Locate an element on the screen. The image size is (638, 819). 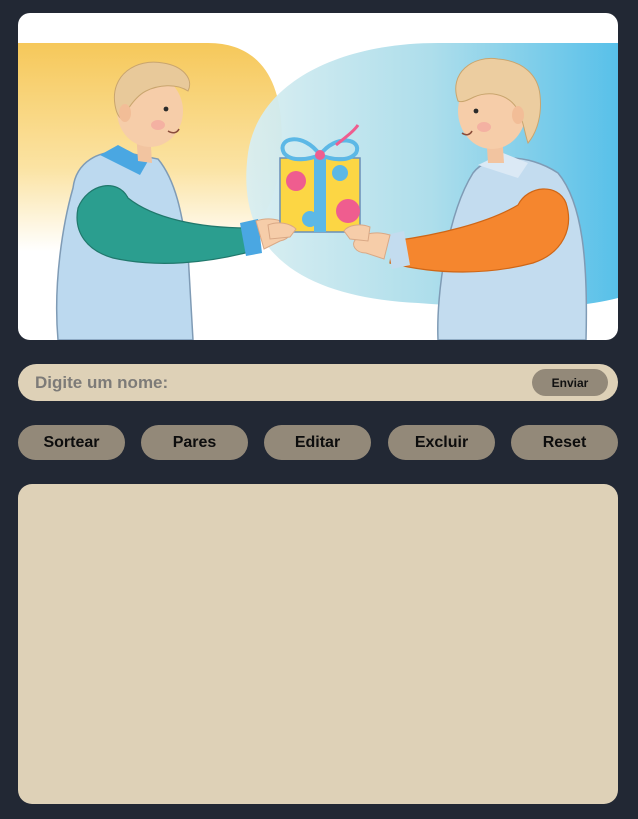
name-entry-bar: Enviar is located at coordinates (318, 382).